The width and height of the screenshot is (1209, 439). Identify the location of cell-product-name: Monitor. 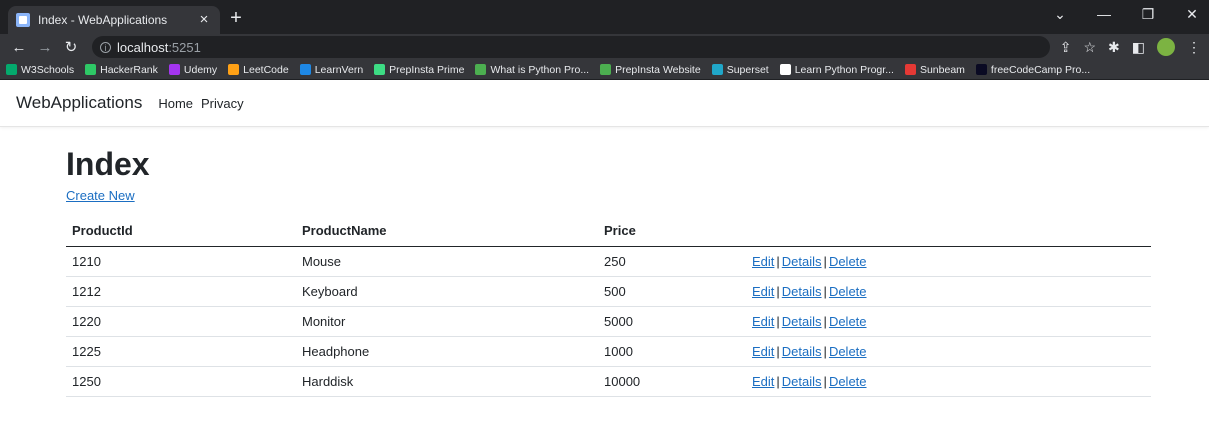
(447, 321).